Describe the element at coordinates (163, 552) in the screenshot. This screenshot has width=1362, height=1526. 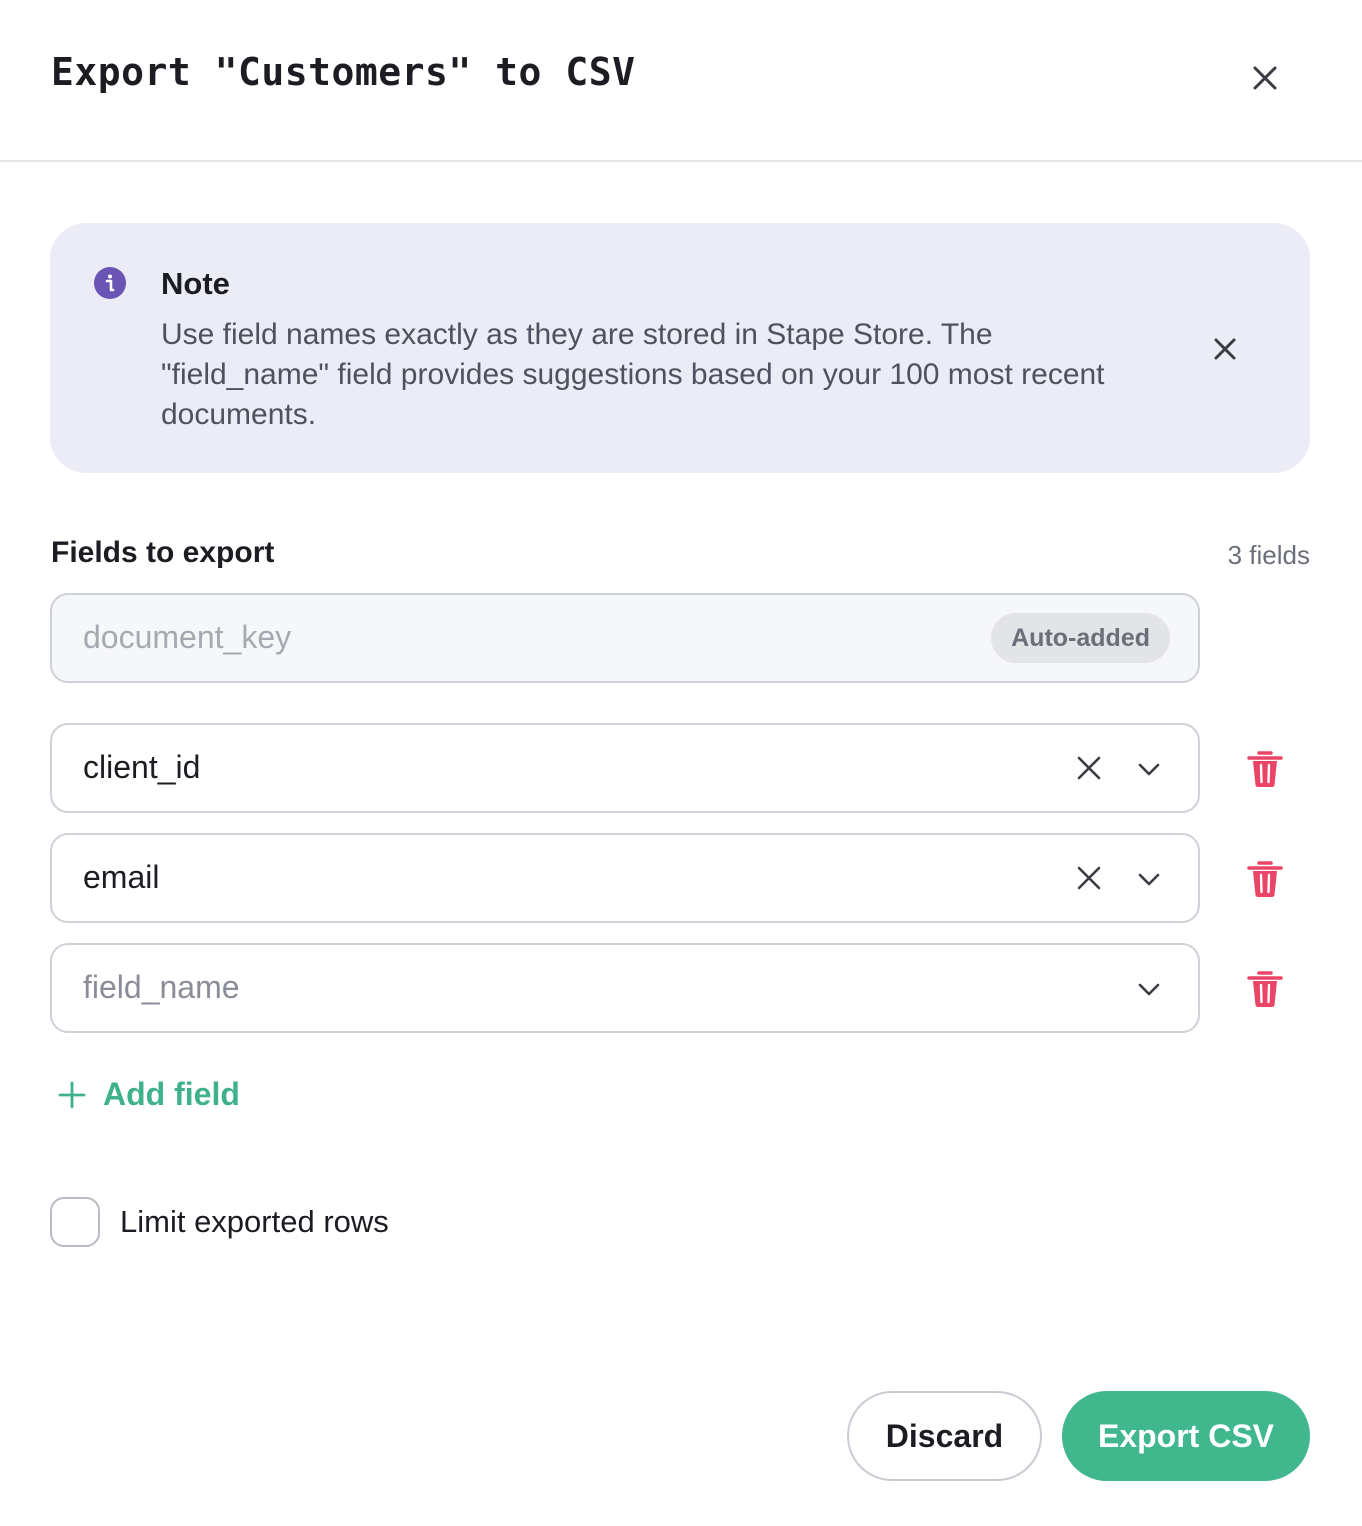
I see `fields-section-label: Fields to export` at that location.